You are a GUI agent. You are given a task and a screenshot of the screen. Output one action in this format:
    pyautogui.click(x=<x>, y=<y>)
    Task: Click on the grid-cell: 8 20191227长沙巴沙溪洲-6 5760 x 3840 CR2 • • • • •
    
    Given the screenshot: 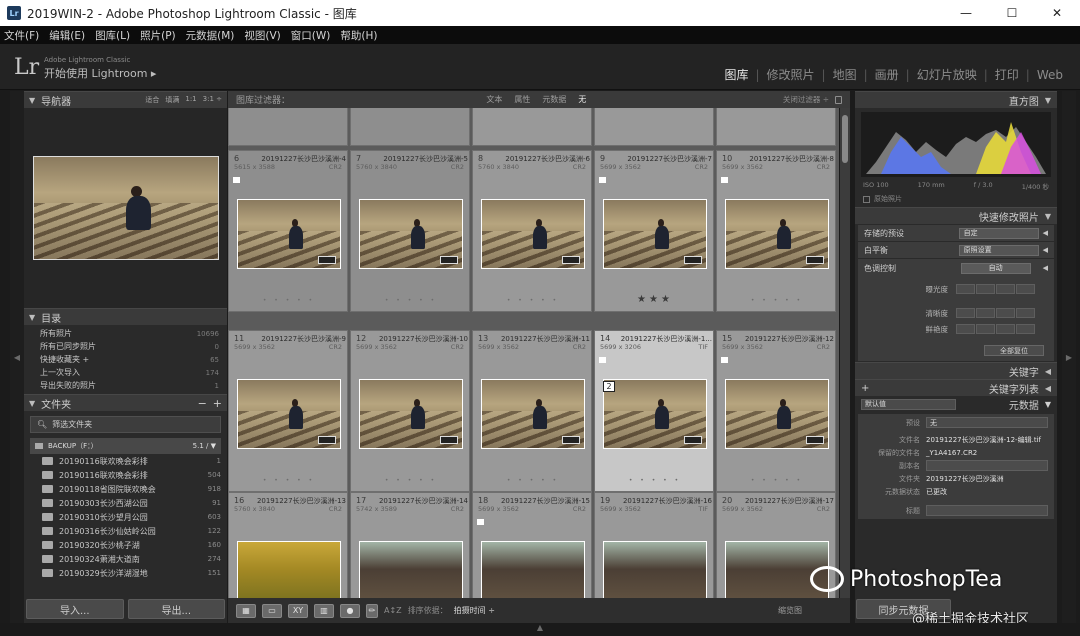 What is the action you would take?
    pyautogui.click(x=532, y=231)
    